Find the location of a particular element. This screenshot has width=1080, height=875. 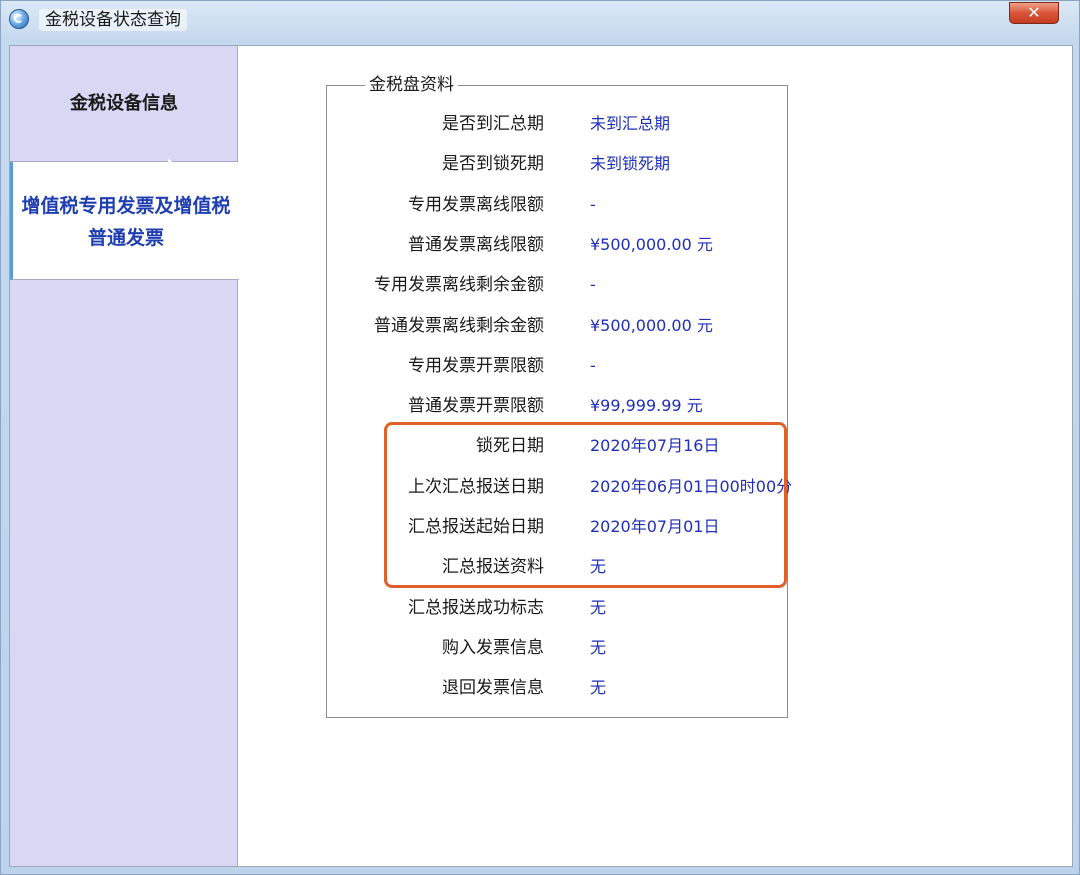

info-row: 普通发票离线限额 ¥500,000.00 元 is located at coordinates (557, 245).